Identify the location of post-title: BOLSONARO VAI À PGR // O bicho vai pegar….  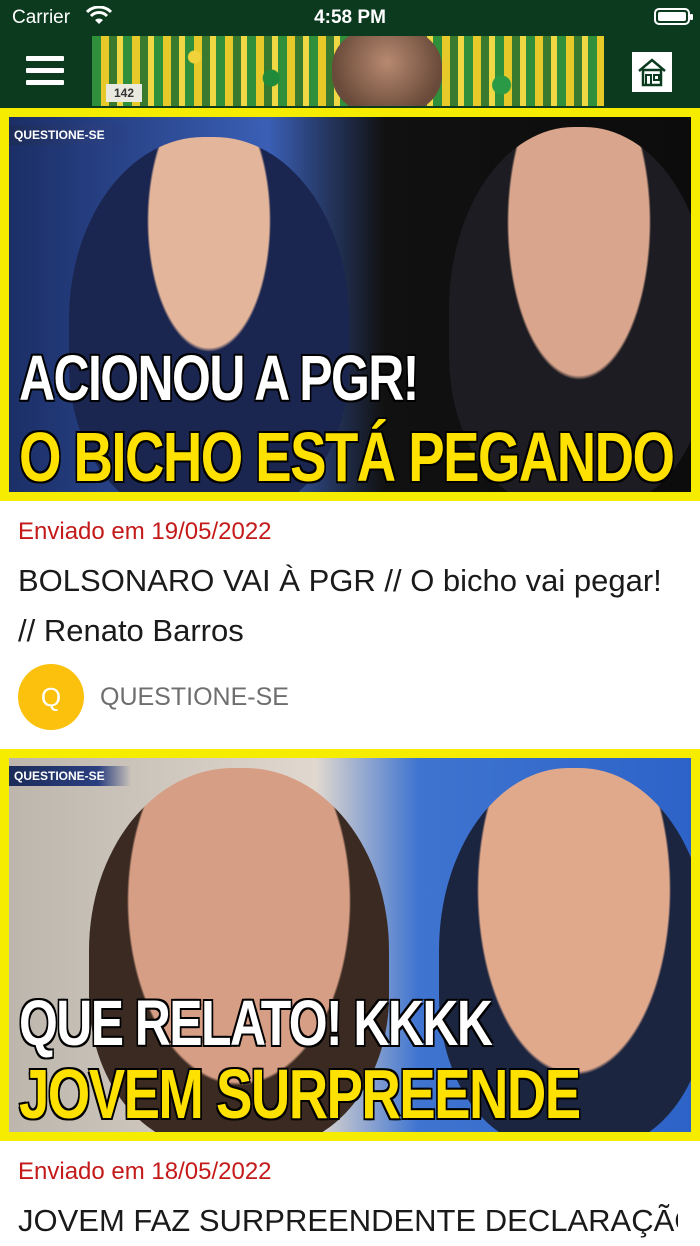
(348, 606).